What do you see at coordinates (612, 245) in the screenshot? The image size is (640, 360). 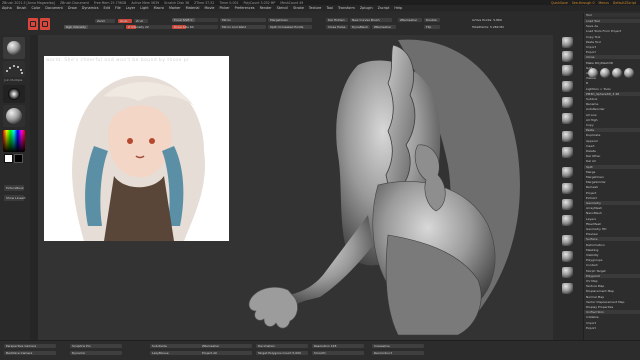 I see `tool-row-43: Deformation` at bounding box center [612, 245].